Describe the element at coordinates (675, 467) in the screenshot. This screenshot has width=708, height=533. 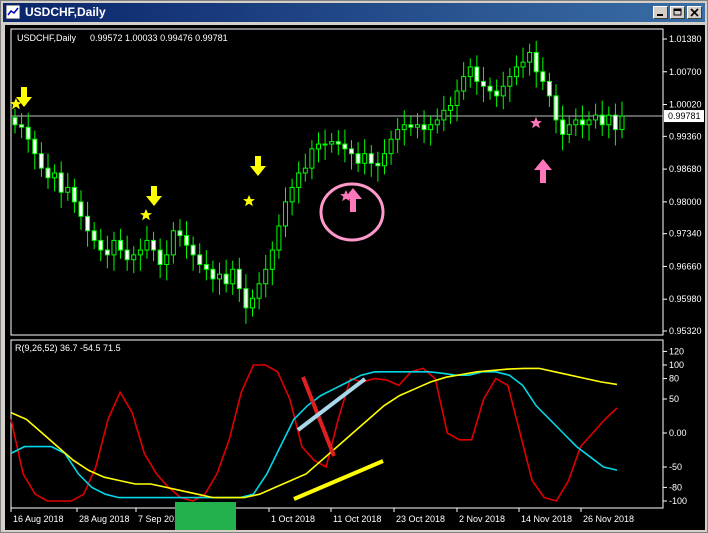
I see `indicator-tick-label: -50` at that location.